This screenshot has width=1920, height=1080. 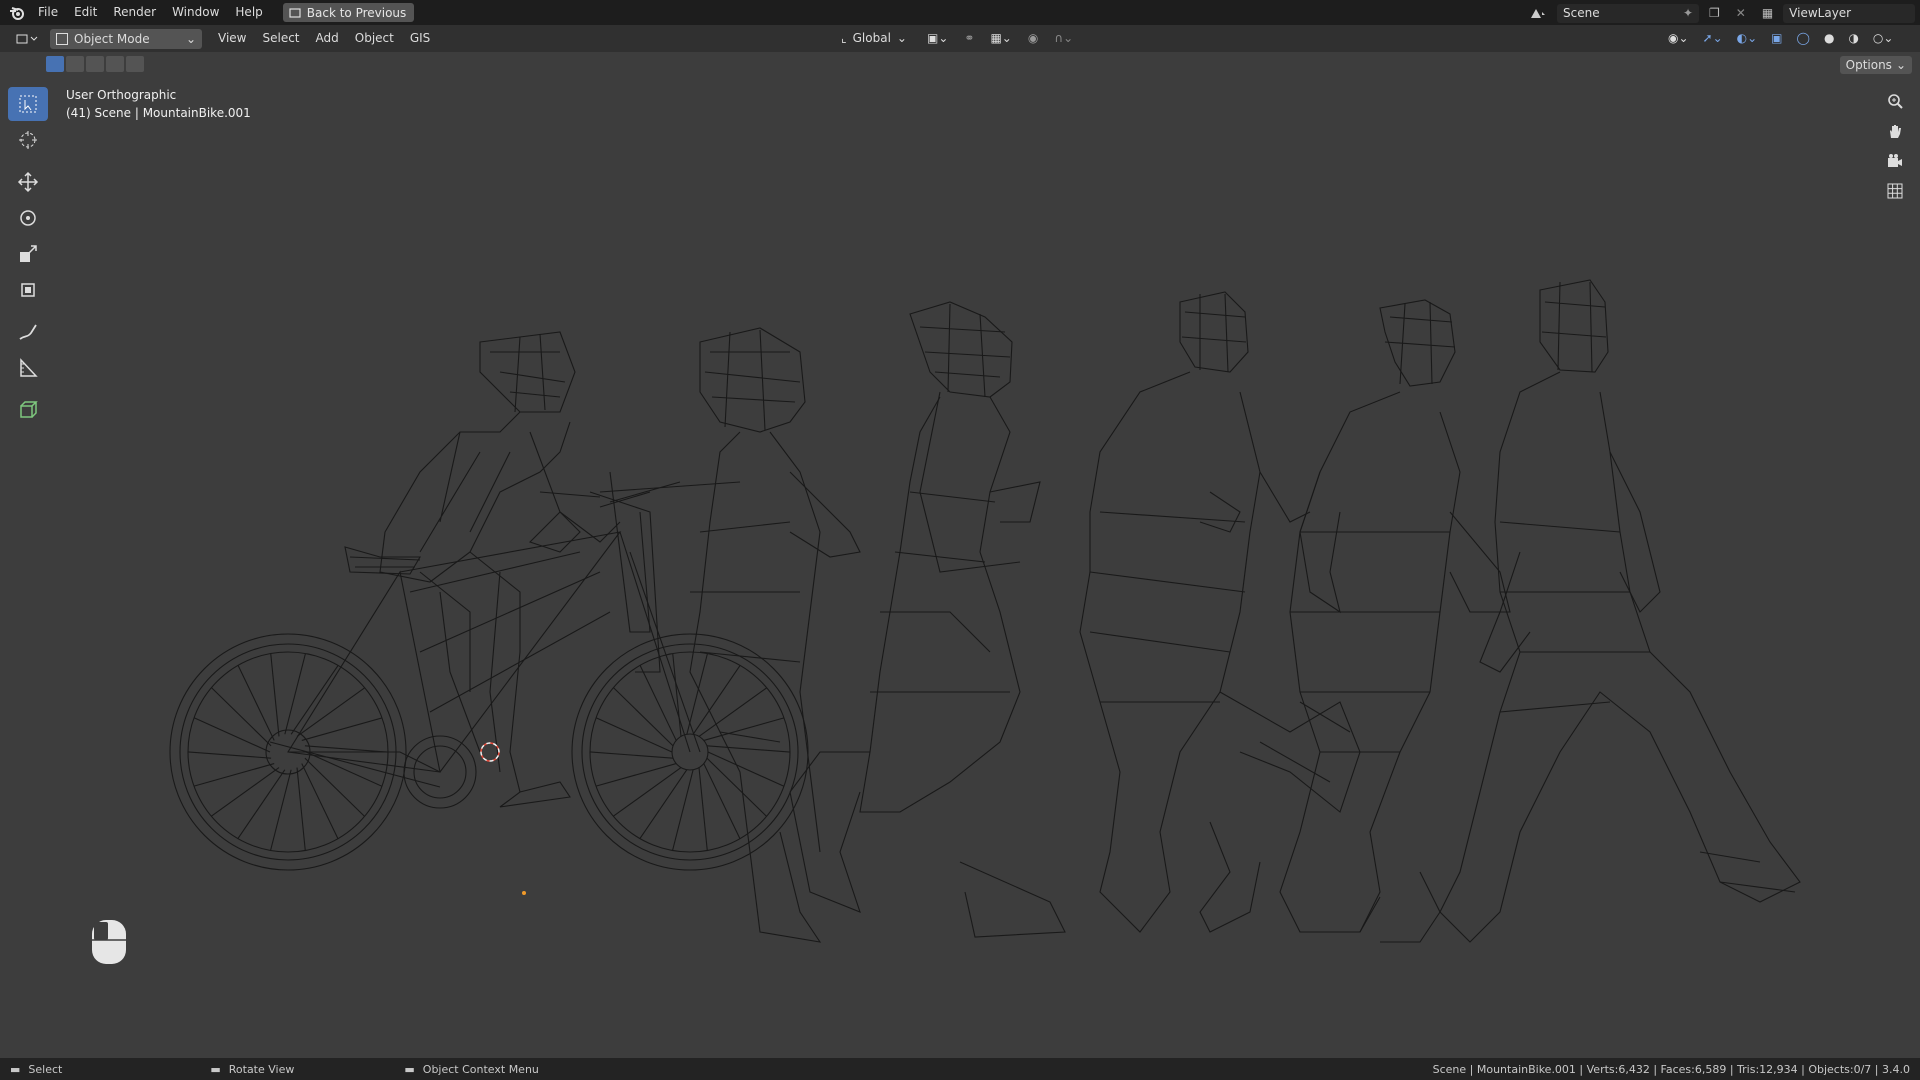 I want to click on proportional-edit-icon: ◉, so click(x=1033, y=38).